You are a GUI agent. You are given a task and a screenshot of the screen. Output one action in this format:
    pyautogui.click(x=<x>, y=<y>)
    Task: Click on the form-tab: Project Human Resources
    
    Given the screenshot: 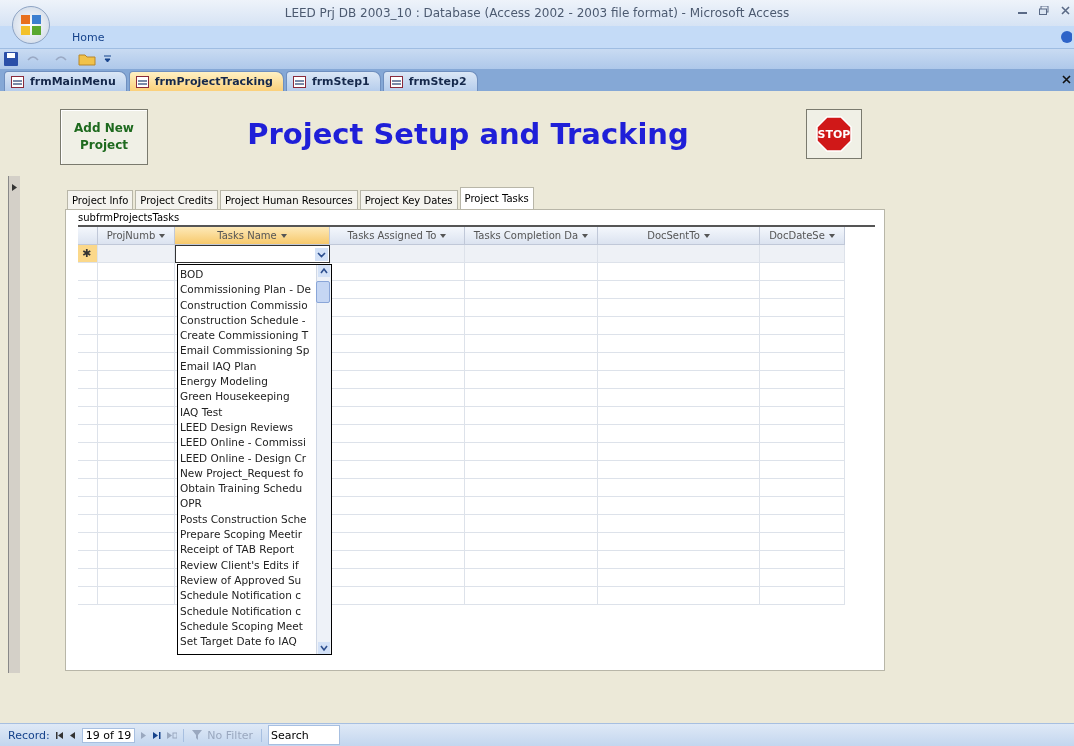 What is the action you would take?
    pyautogui.click(x=289, y=199)
    